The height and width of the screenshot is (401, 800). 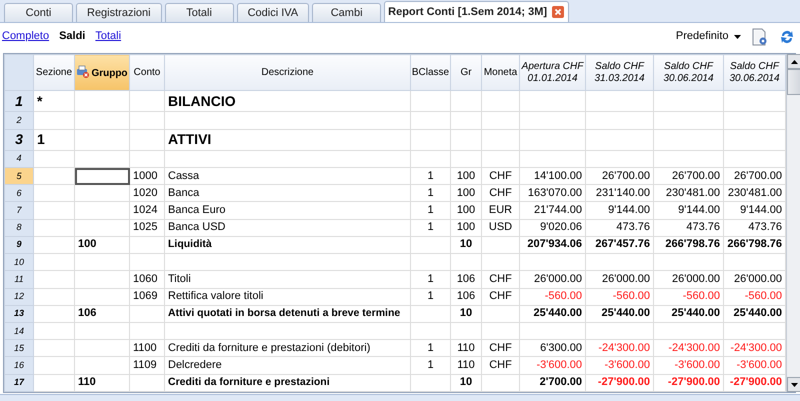 I want to click on column-header: Moneta, so click(x=501, y=72).